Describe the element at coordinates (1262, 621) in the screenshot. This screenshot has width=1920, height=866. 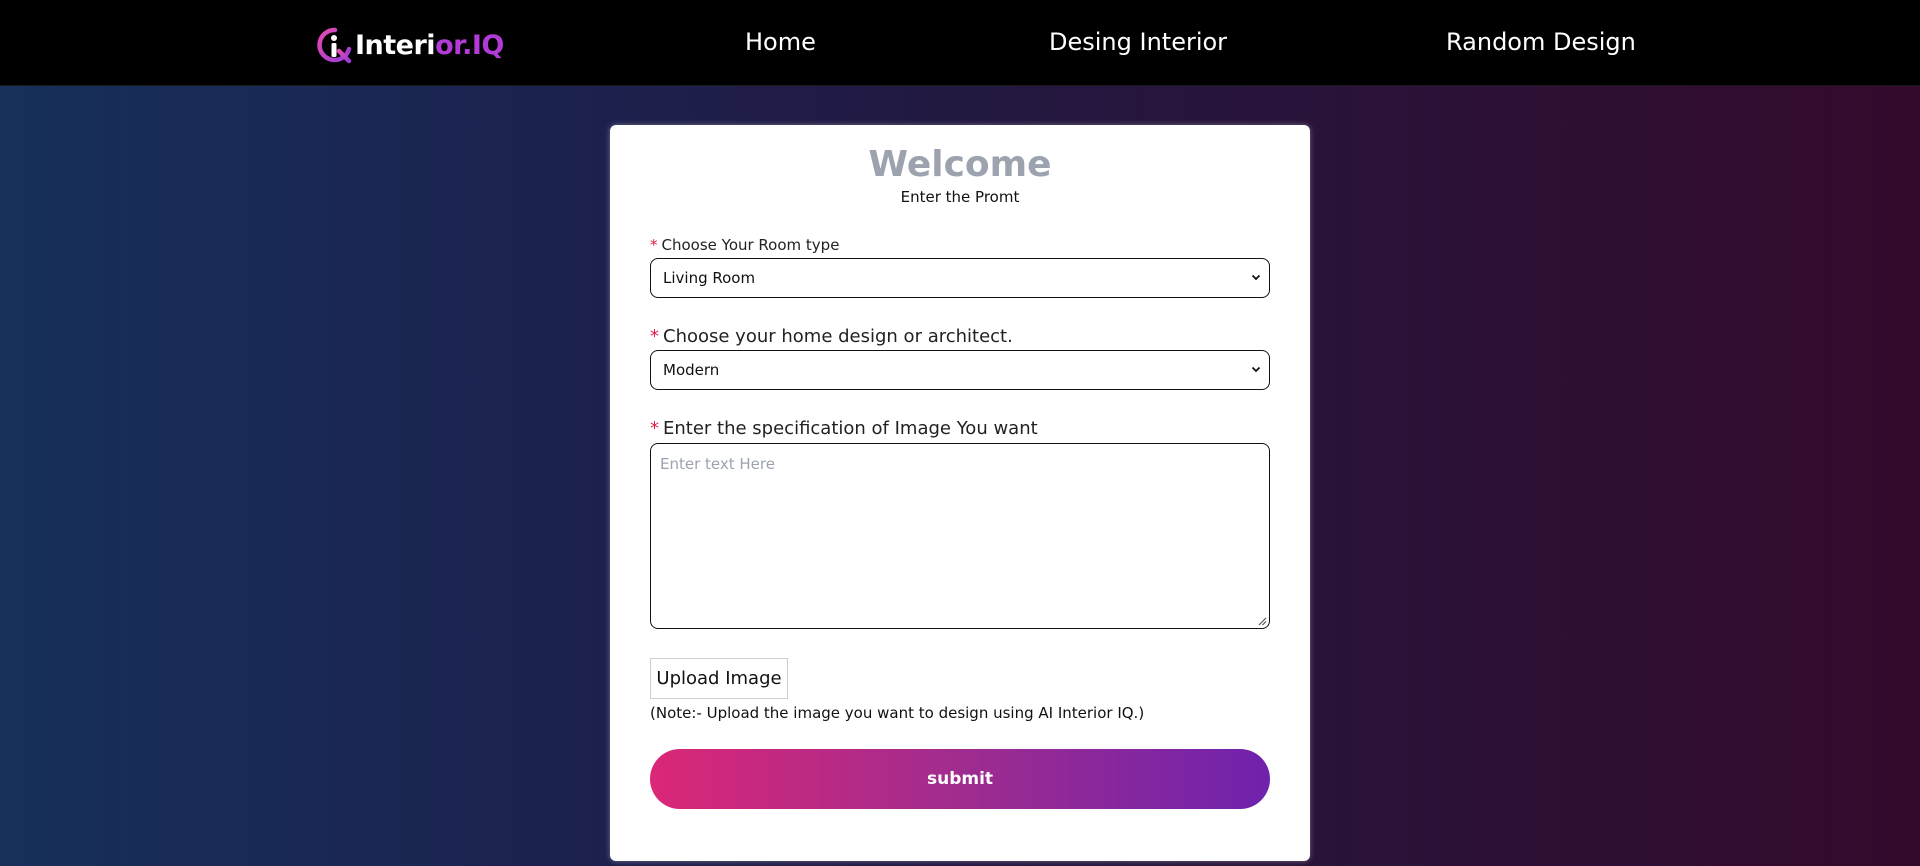
I see `resize-handle-icon` at that location.